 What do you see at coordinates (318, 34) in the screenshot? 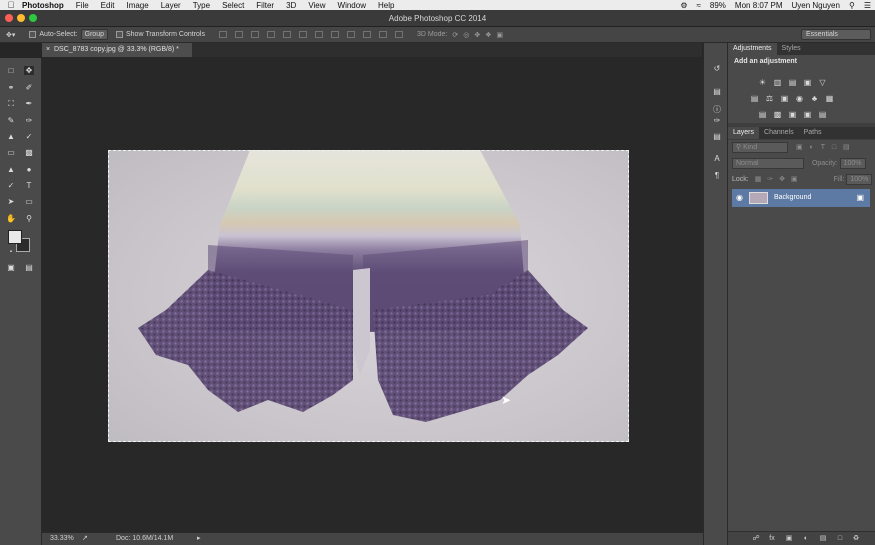
I see `distribute-top-icon` at bounding box center [318, 34].